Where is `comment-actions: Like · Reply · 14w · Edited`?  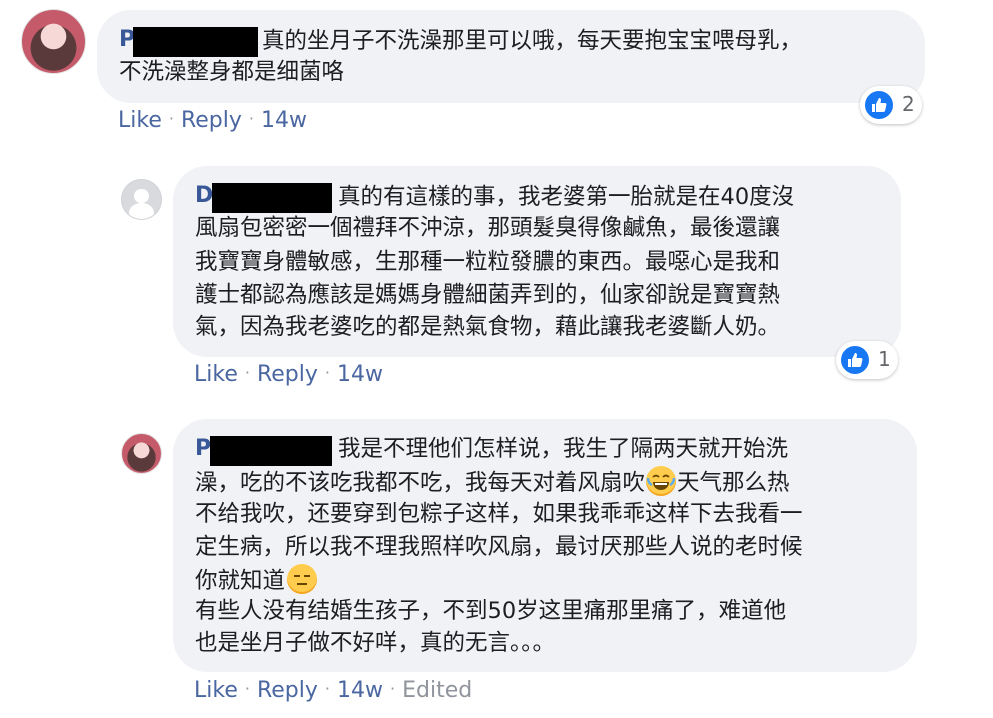
comment-actions: Like · Reply · 14w · Edited is located at coordinates (333, 690).